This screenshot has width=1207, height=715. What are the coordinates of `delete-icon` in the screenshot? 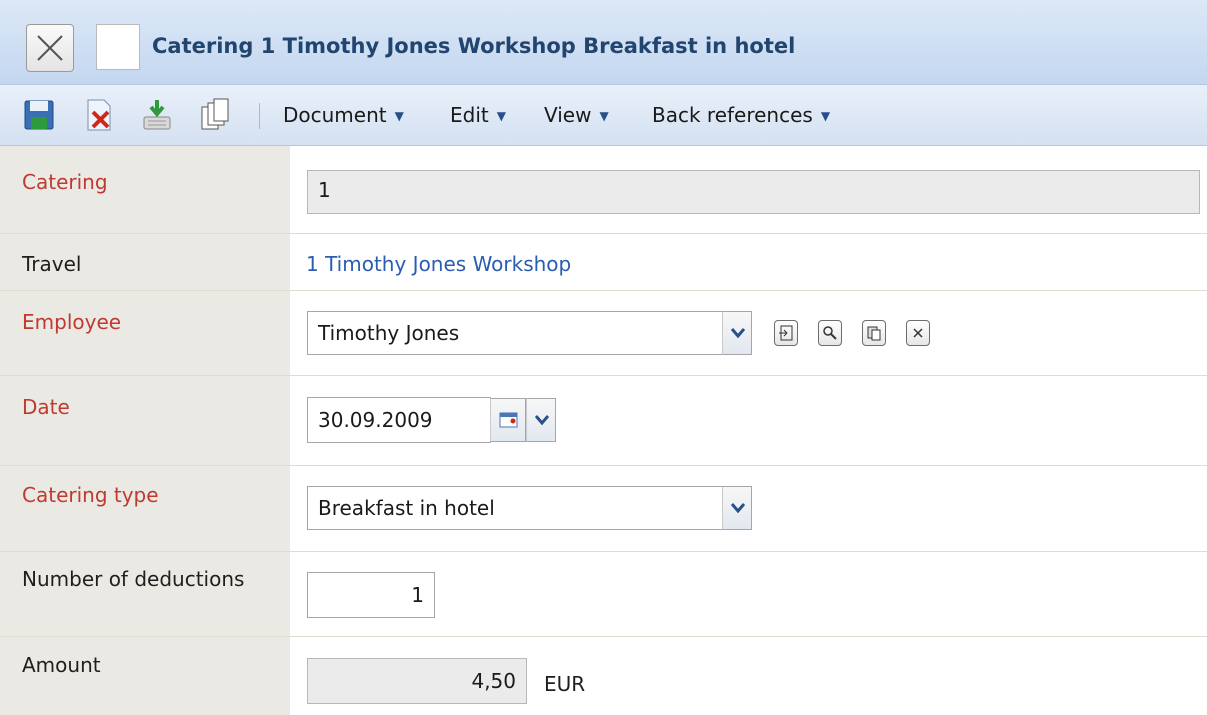 It's located at (99, 115).